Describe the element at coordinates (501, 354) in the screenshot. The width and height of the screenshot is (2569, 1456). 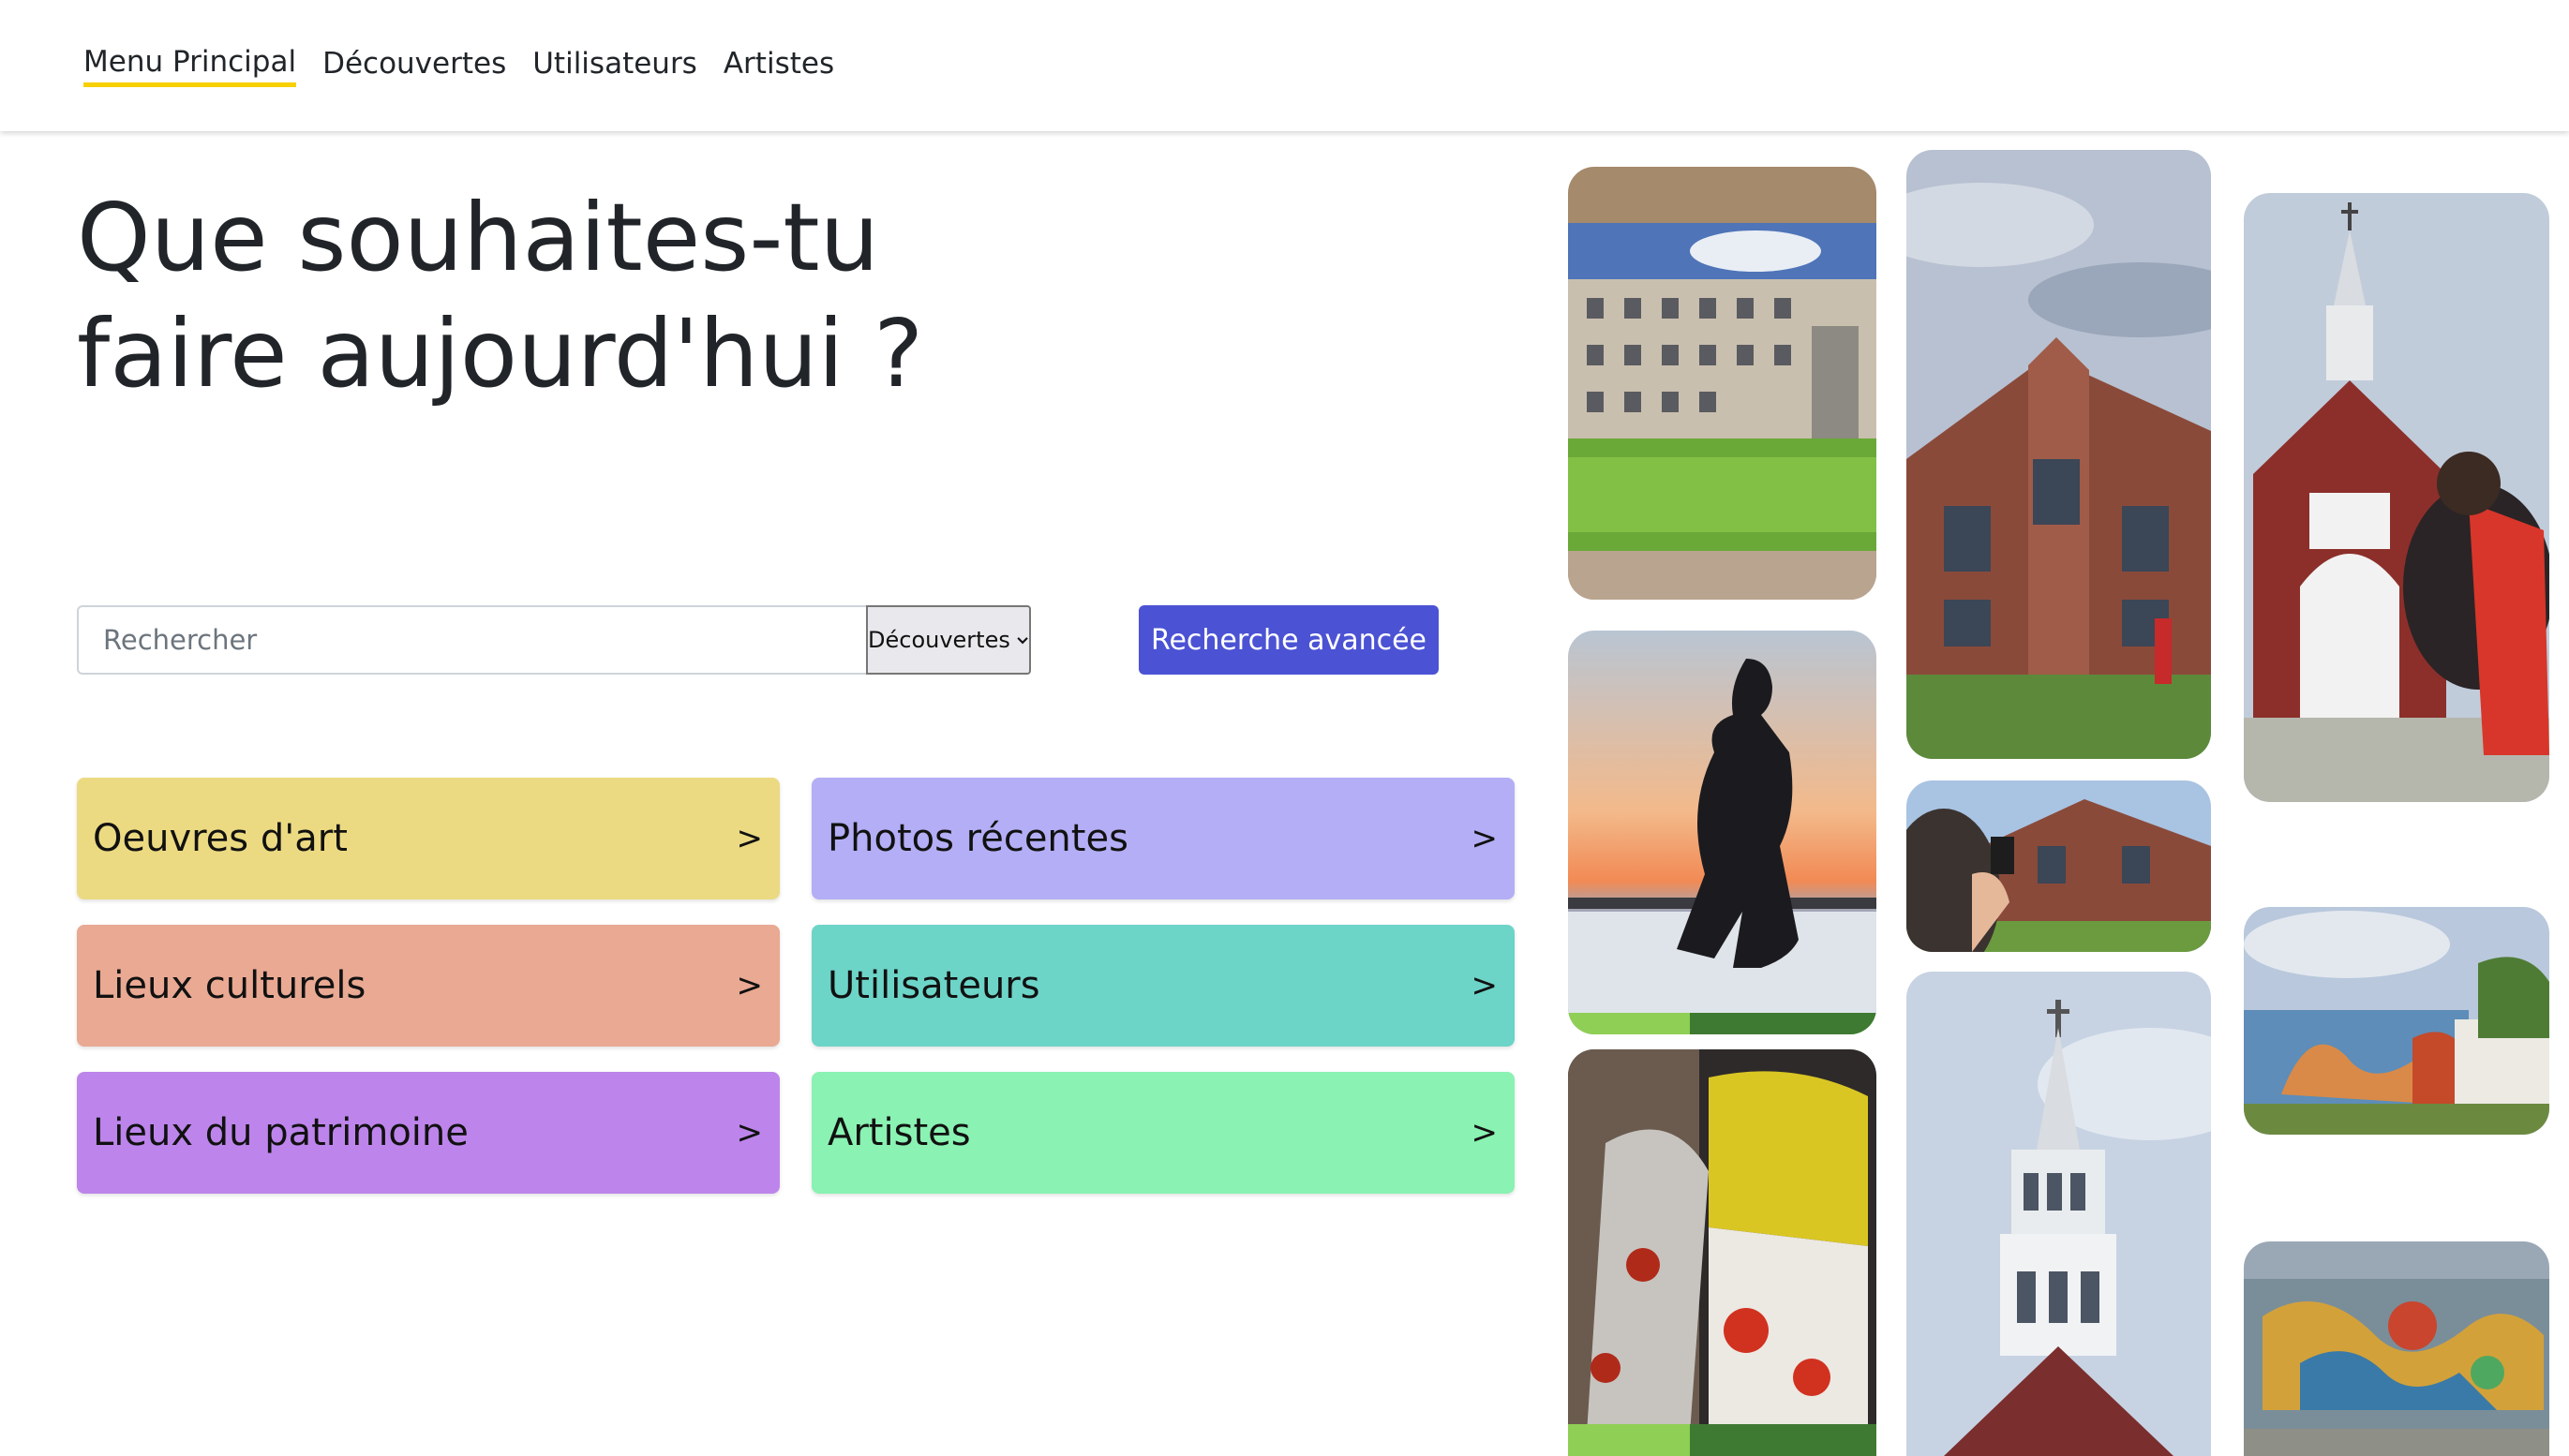
I see `page-title-line-2: faire aujourd'hui ?` at that location.